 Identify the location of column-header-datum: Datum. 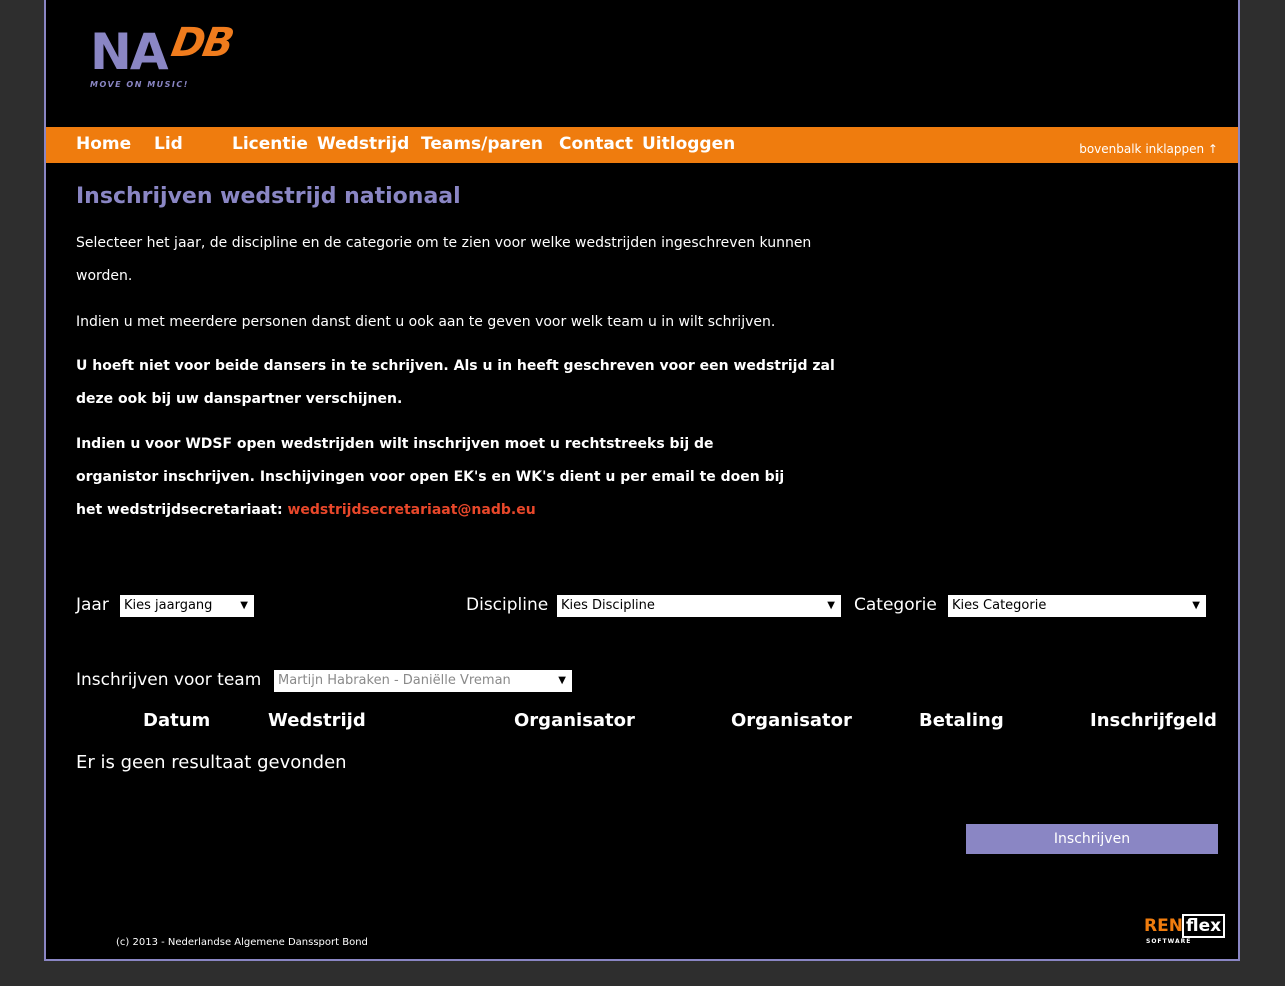
(177, 720).